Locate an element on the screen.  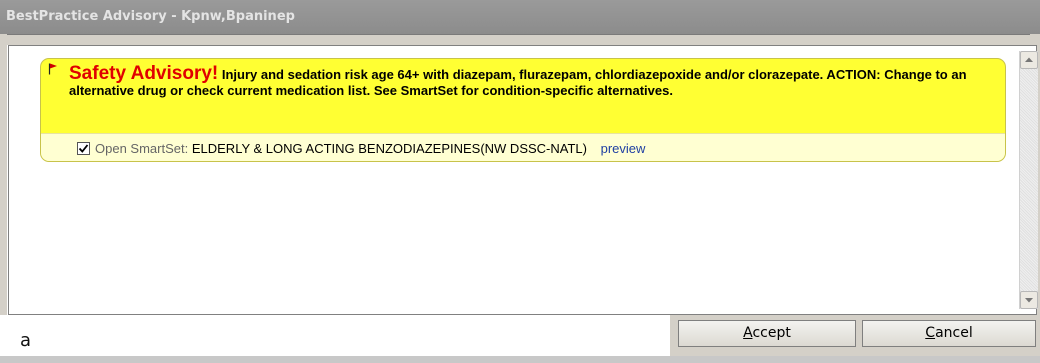
corner-letter: a is located at coordinates (26, 340).